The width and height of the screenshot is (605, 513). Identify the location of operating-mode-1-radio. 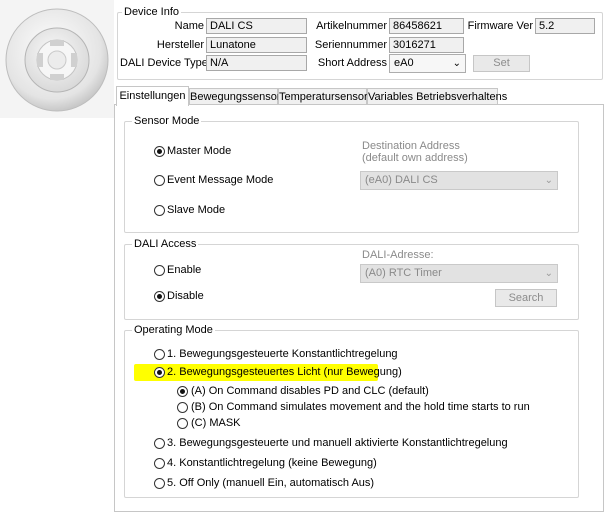
(159, 354).